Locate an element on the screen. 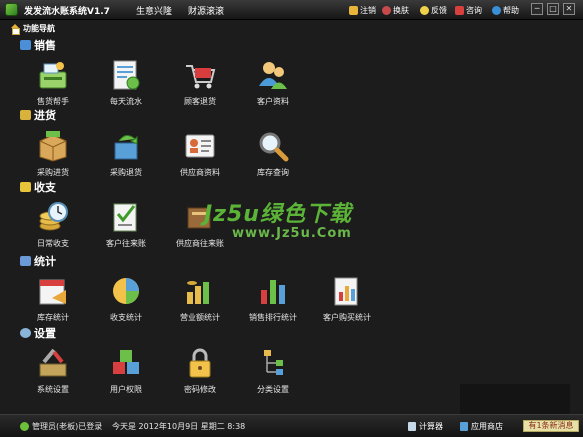 The width and height of the screenshot is (583, 437). customer-info-item: 客户资料 is located at coordinates (273, 83).